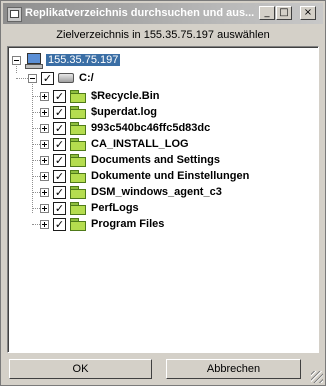 This screenshot has width=326, height=386. What do you see at coordinates (127, 224) in the screenshot?
I see `folder-label: Program Files` at bounding box center [127, 224].